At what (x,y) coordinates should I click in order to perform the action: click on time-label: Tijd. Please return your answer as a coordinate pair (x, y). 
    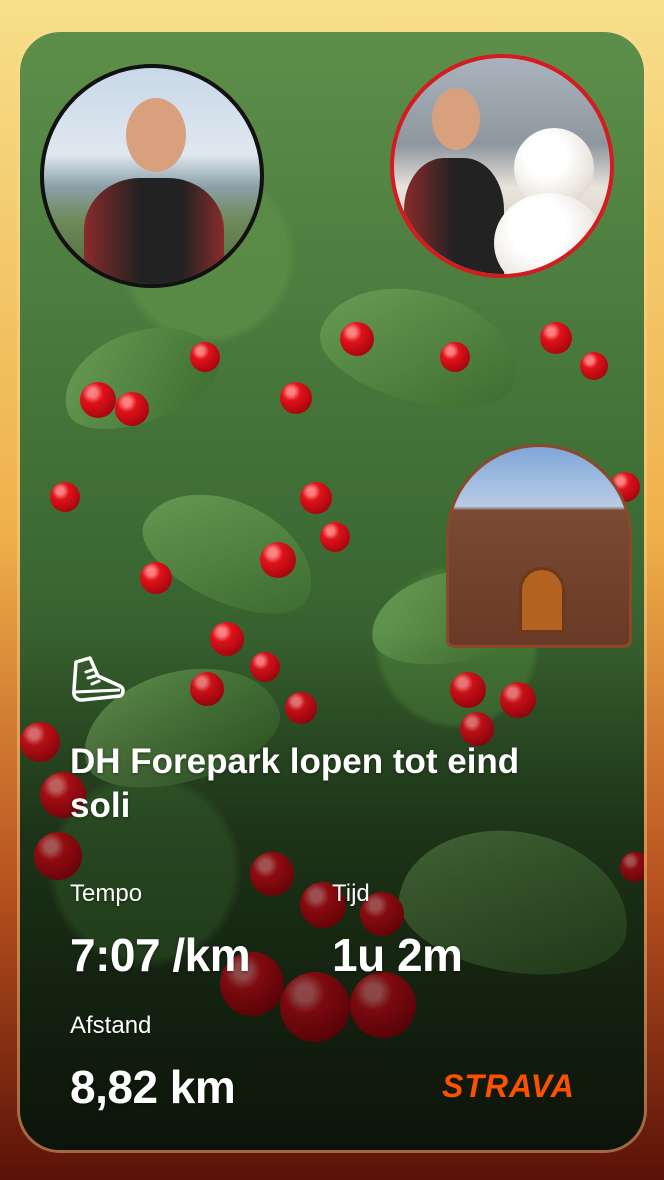
    Looking at the image, I should click on (351, 893).